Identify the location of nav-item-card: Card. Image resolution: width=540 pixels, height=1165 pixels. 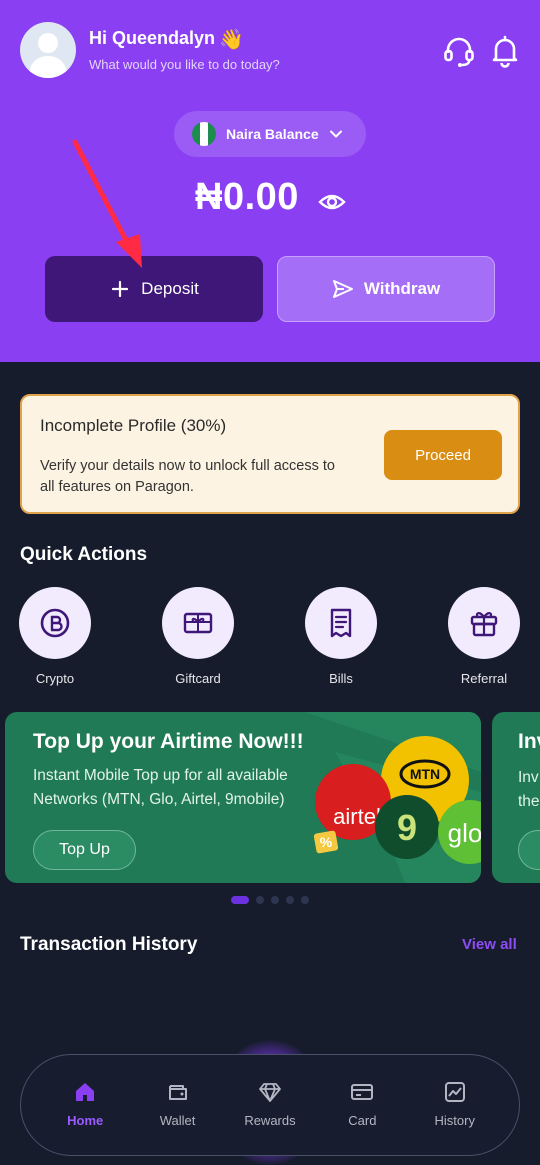
(362, 1105).